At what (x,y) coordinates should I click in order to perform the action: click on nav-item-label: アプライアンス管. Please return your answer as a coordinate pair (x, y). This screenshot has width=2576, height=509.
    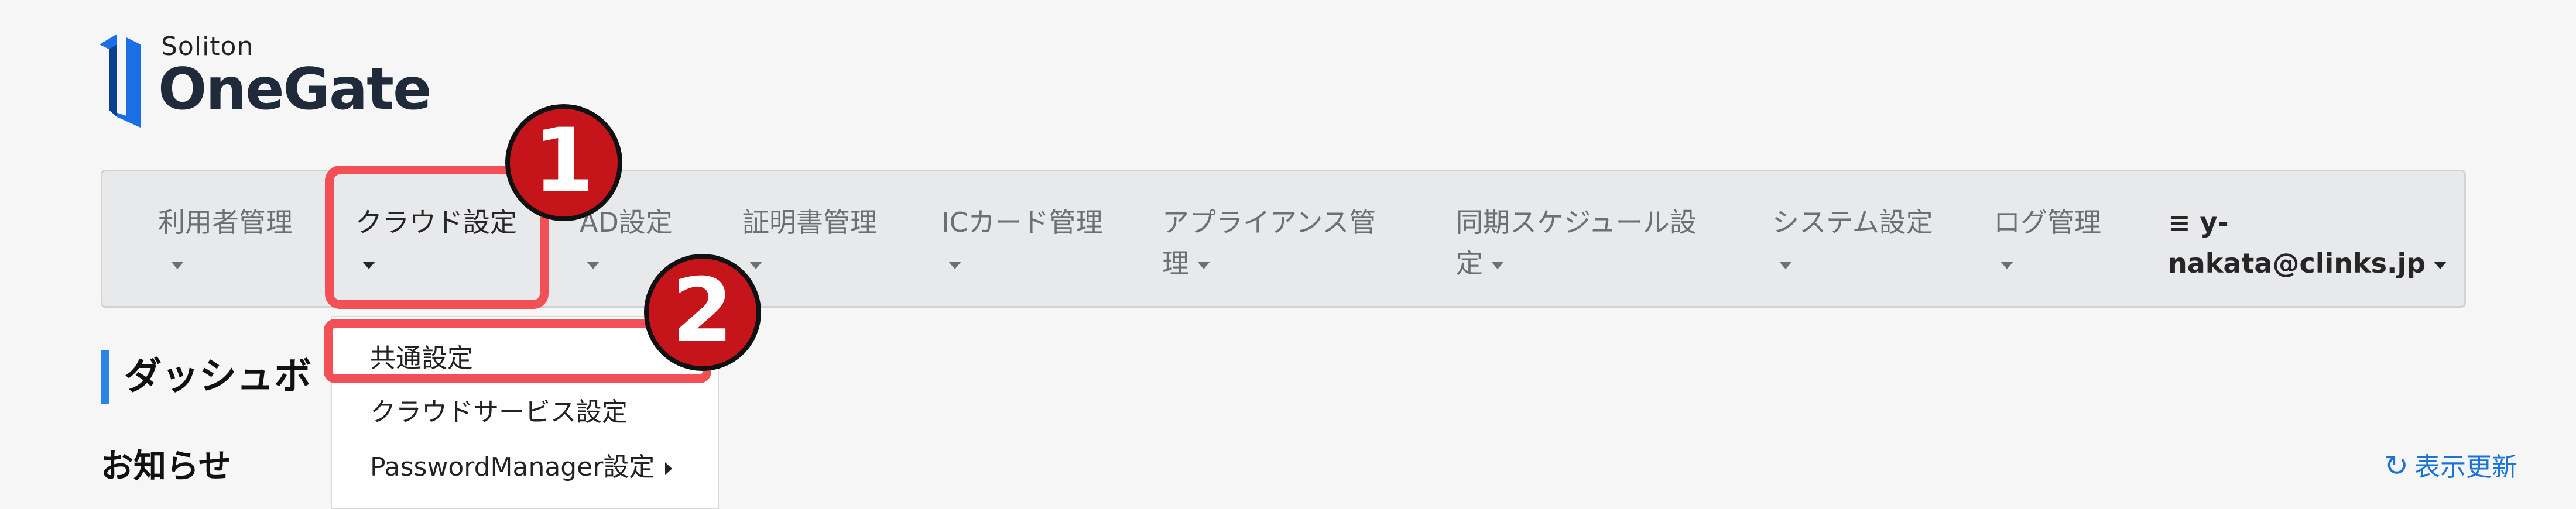
    Looking at the image, I should click on (1269, 222).